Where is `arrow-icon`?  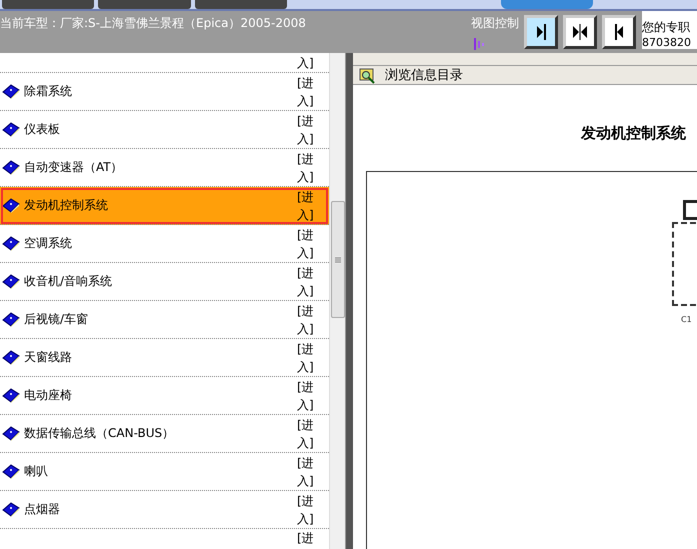 arrow-icon is located at coordinates (580, 32).